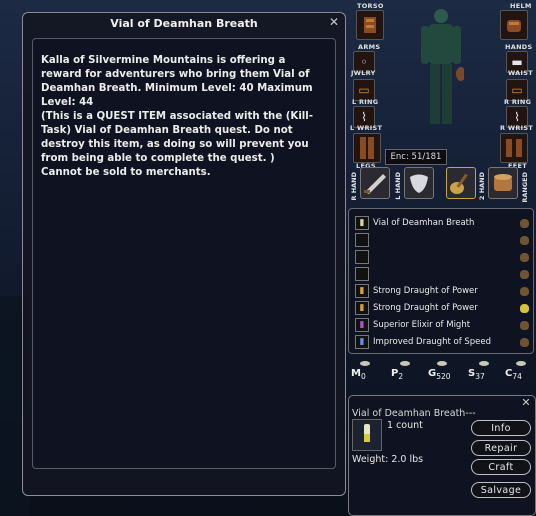  What do you see at coordinates (480, 376) in the screenshot?
I see `currency-value: 37` at bounding box center [480, 376].